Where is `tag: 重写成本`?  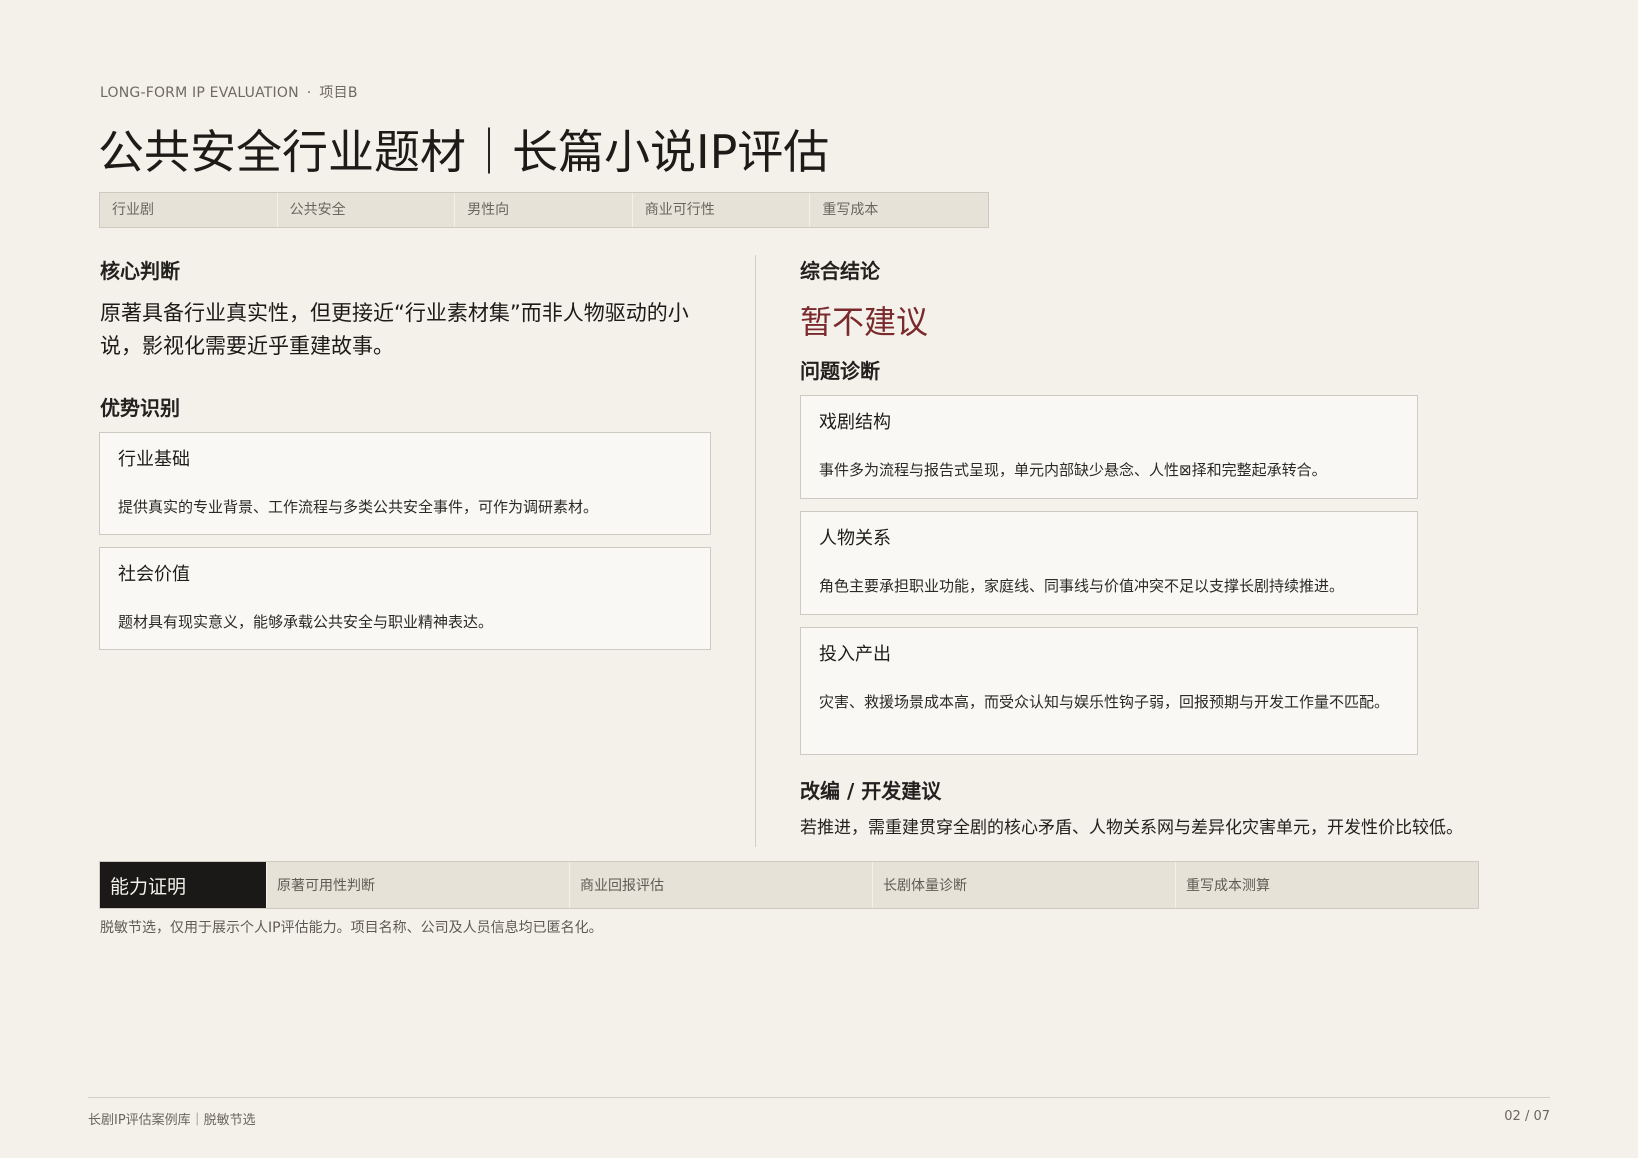
tag: 重写成本 is located at coordinates (850, 210).